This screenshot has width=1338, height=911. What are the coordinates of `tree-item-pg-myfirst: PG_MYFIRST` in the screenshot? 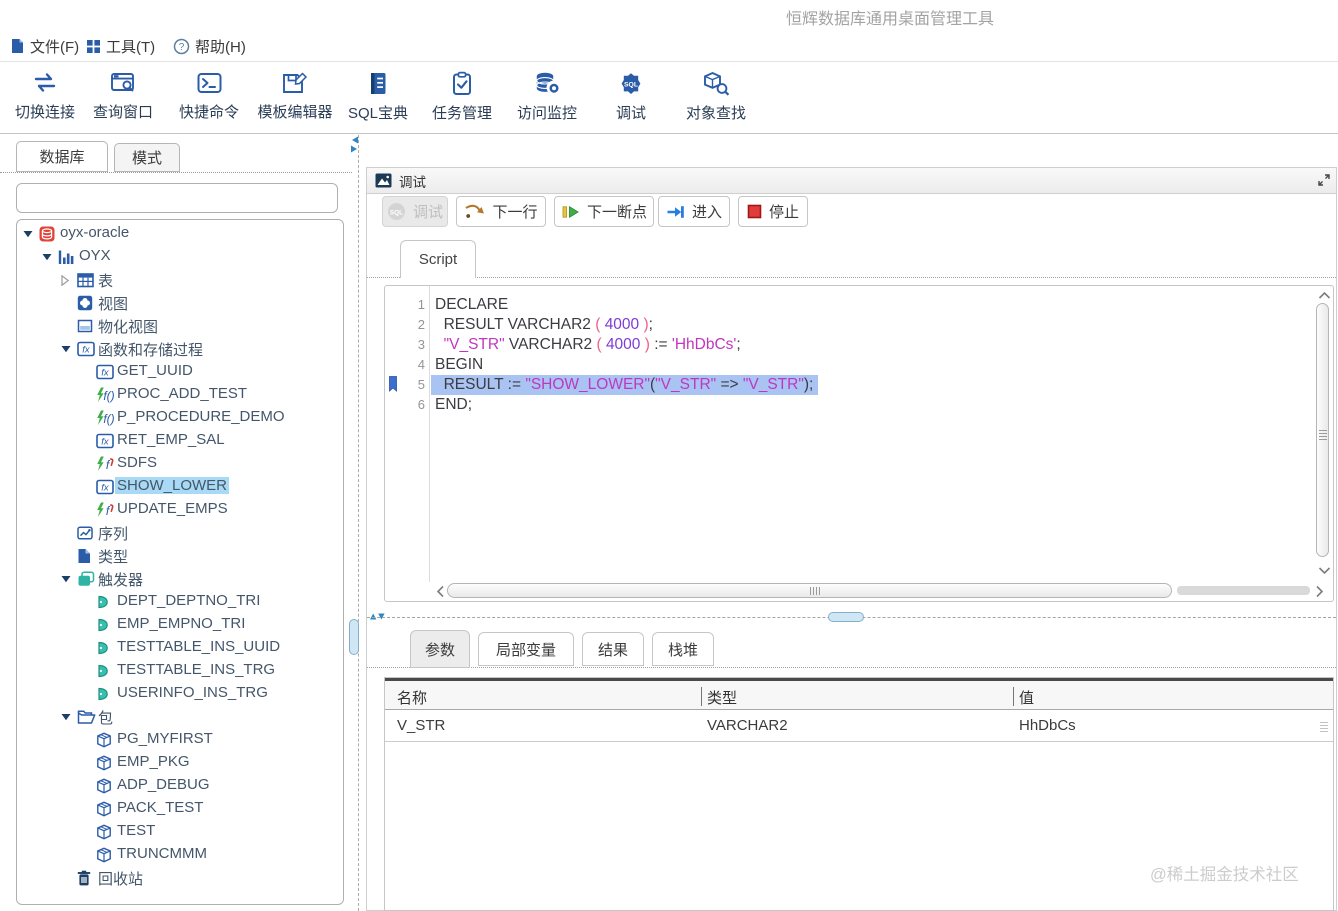 It's located at (180, 740).